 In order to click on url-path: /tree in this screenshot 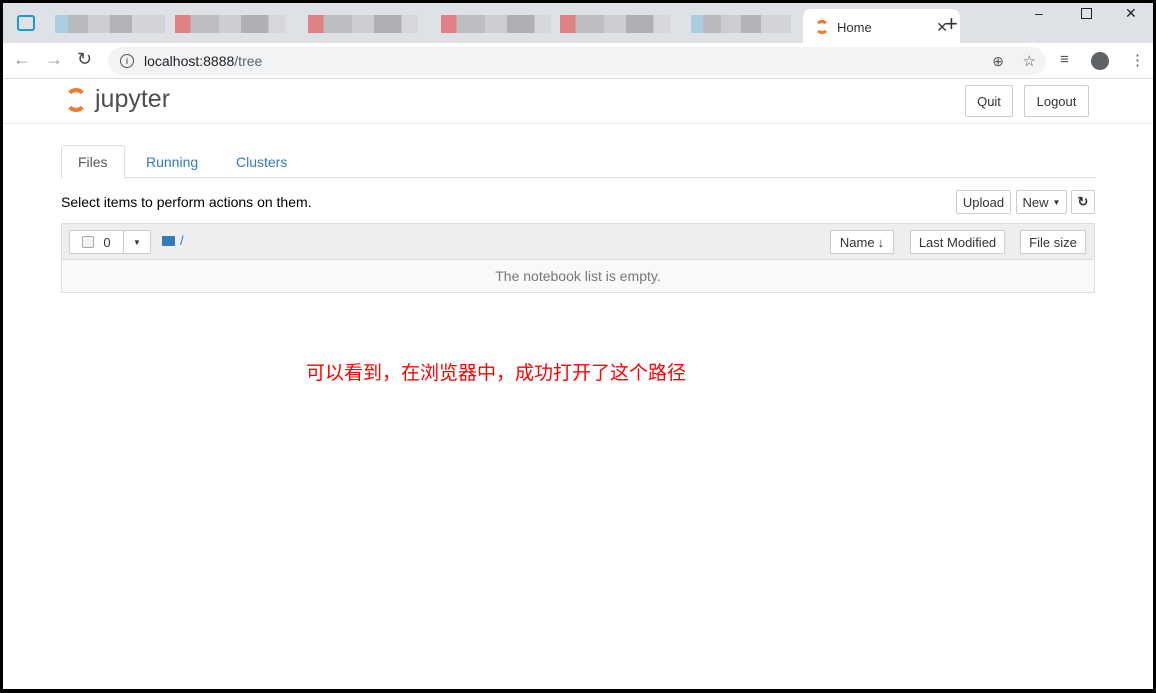, I will do `click(248, 61)`.